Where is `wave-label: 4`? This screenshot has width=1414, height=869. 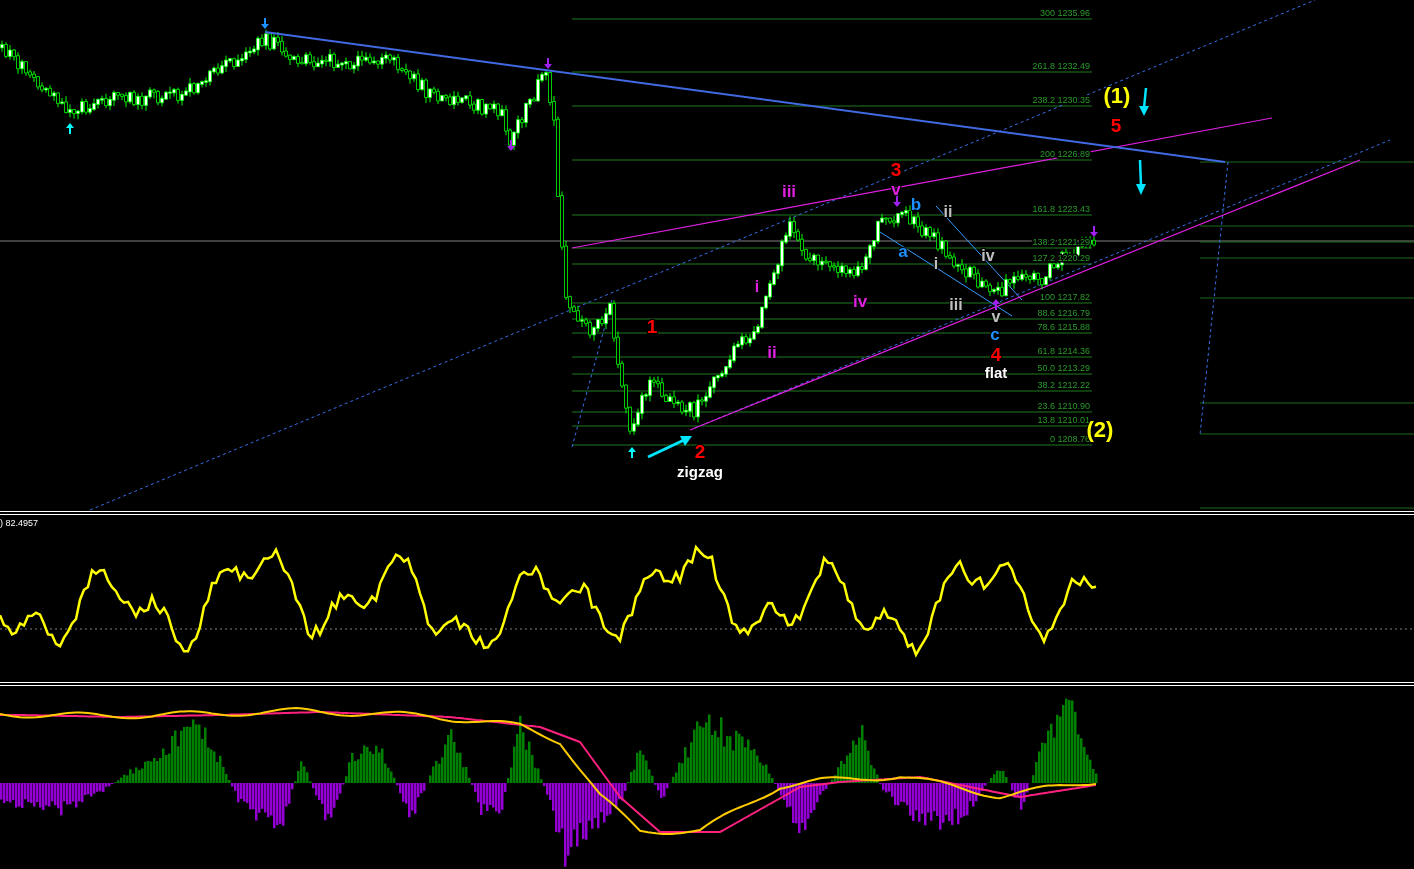
wave-label: 4 is located at coordinates (996, 354).